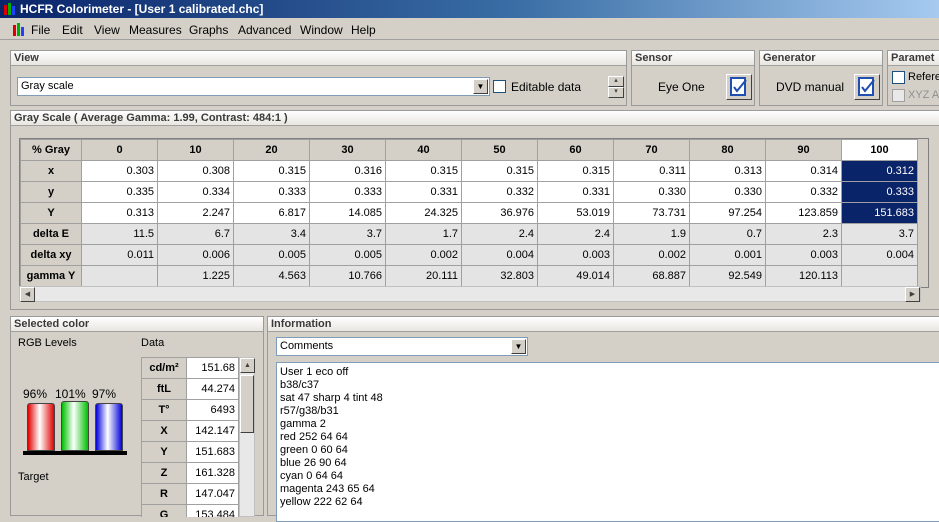 The image size is (939, 522). Describe the element at coordinates (651, 276) in the screenshot. I see `table-cell: 68.887` at that location.